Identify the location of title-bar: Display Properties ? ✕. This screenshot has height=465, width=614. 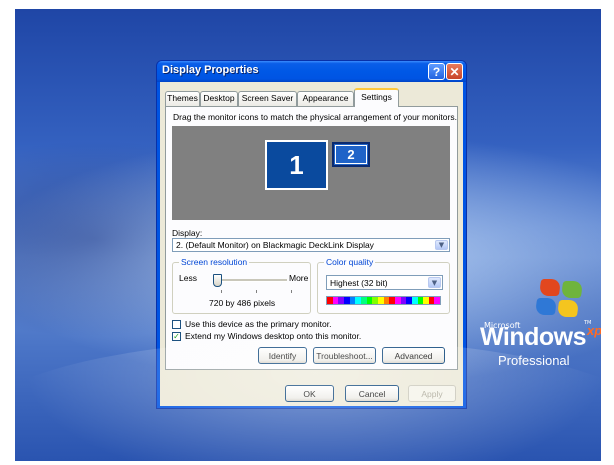
(311, 71).